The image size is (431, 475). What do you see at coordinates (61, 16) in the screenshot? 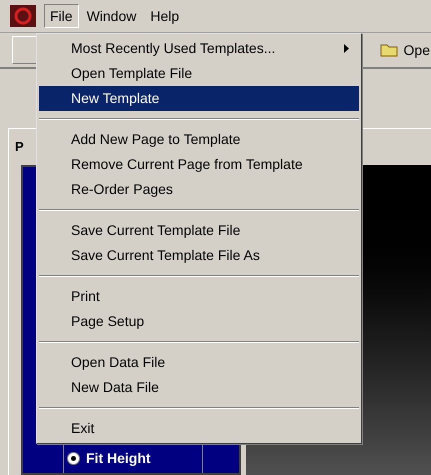
I see `menu-bar-item: File` at bounding box center [61, 16].